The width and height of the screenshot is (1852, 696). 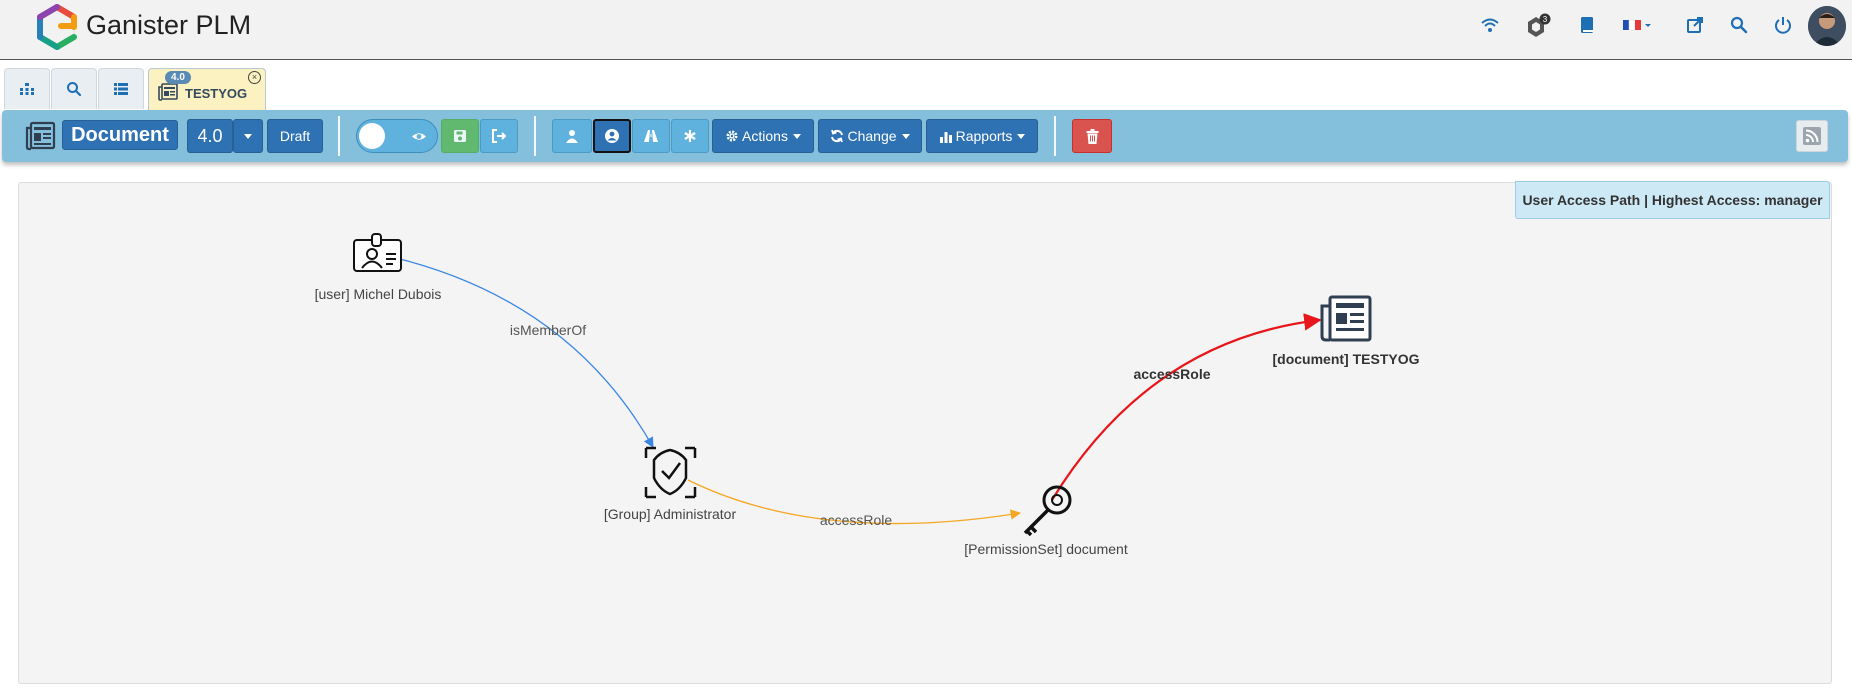 I want to click on graph-node-group: [Group] Administrator, so click(x=670, y=484).